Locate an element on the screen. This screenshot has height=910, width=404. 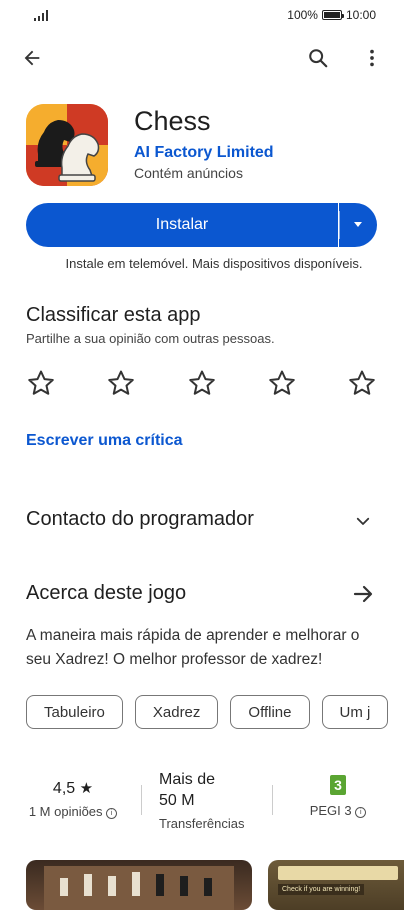
app-icon is located at coordinates (67, 145).